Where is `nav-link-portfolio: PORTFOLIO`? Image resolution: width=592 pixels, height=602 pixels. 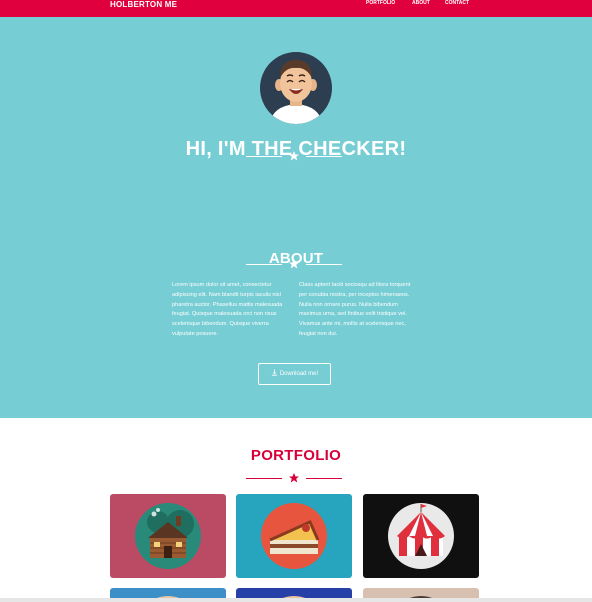 nav-link-portfolio: PORTFOLIO is located at coordinates (380, 3).